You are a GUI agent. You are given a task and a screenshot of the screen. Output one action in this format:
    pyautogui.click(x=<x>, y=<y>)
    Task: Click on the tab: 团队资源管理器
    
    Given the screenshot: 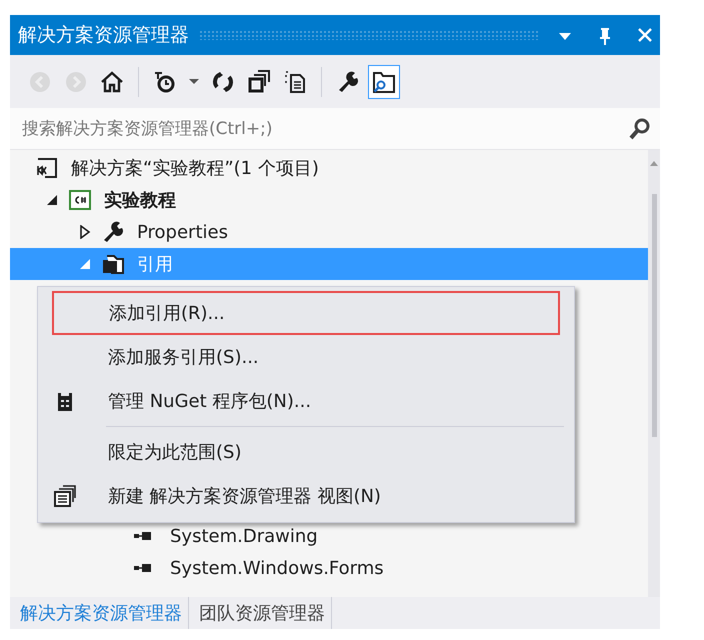 What is the action you would take?
    pyautogui.click(x=260, y=613)
    